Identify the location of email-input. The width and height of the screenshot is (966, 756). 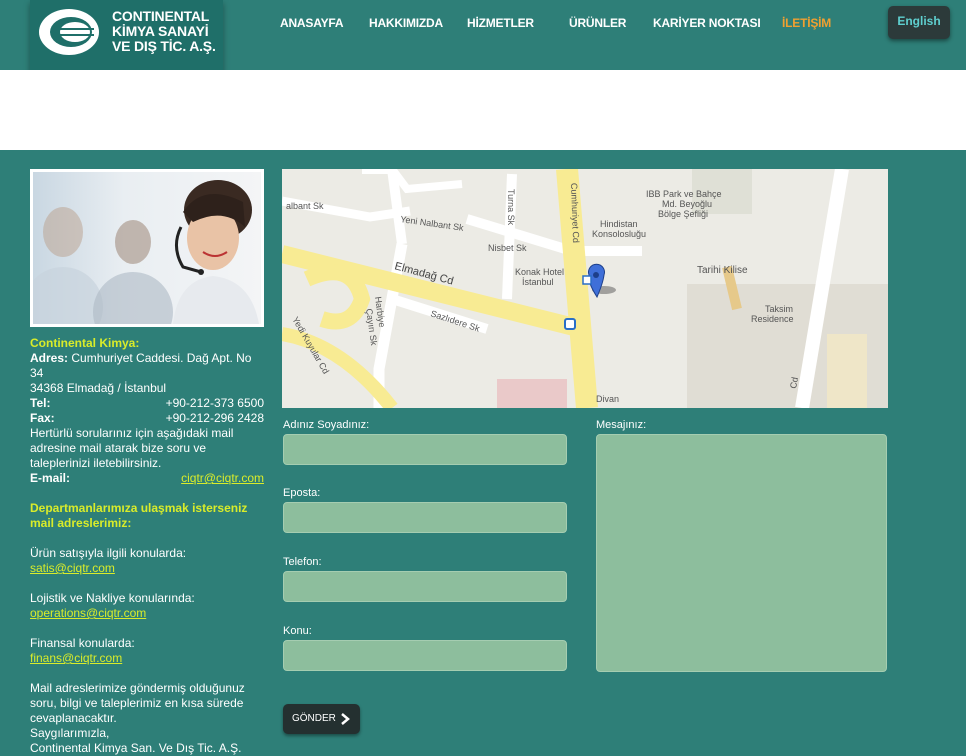
(425, 517).